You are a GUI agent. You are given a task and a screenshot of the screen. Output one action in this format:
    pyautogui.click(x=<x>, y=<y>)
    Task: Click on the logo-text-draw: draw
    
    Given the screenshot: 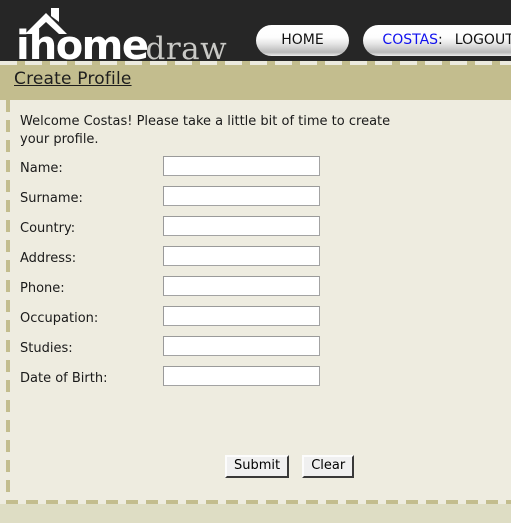 What is the action you would take?
    pyautogui.click(x=186, y=46)
    